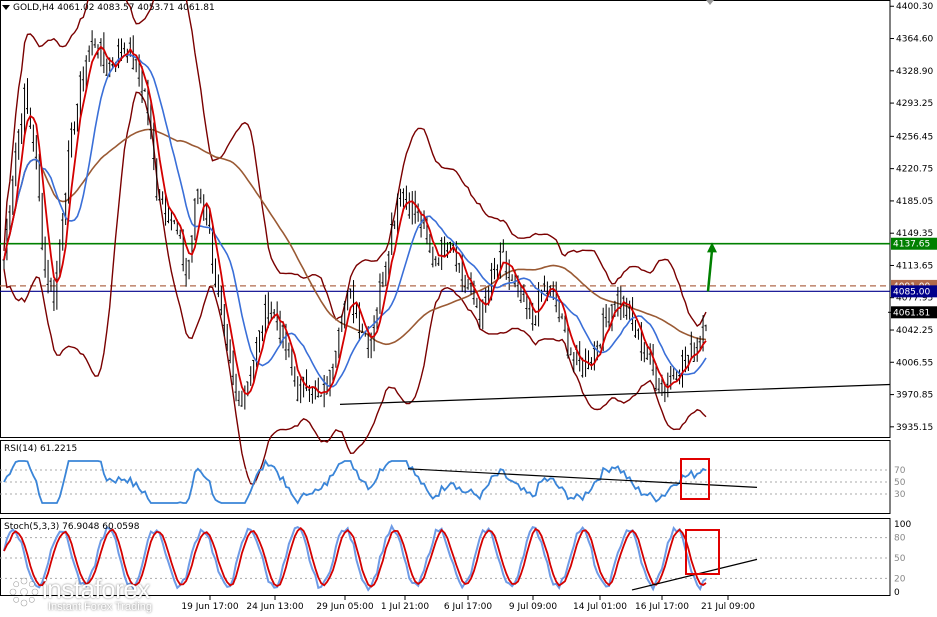 The image size is (937, 617). I want to click on x-tick-label: 6 Jul 17:00, so click(468, 607).